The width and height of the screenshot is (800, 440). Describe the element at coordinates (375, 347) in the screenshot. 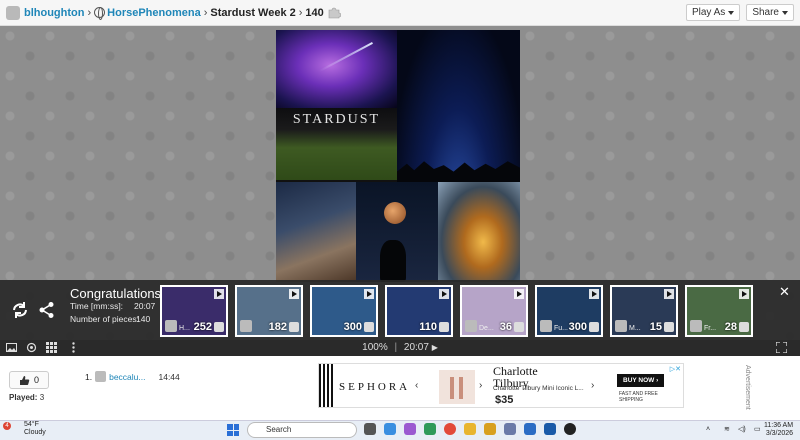

I see `zoom-level: 100%` at that location.